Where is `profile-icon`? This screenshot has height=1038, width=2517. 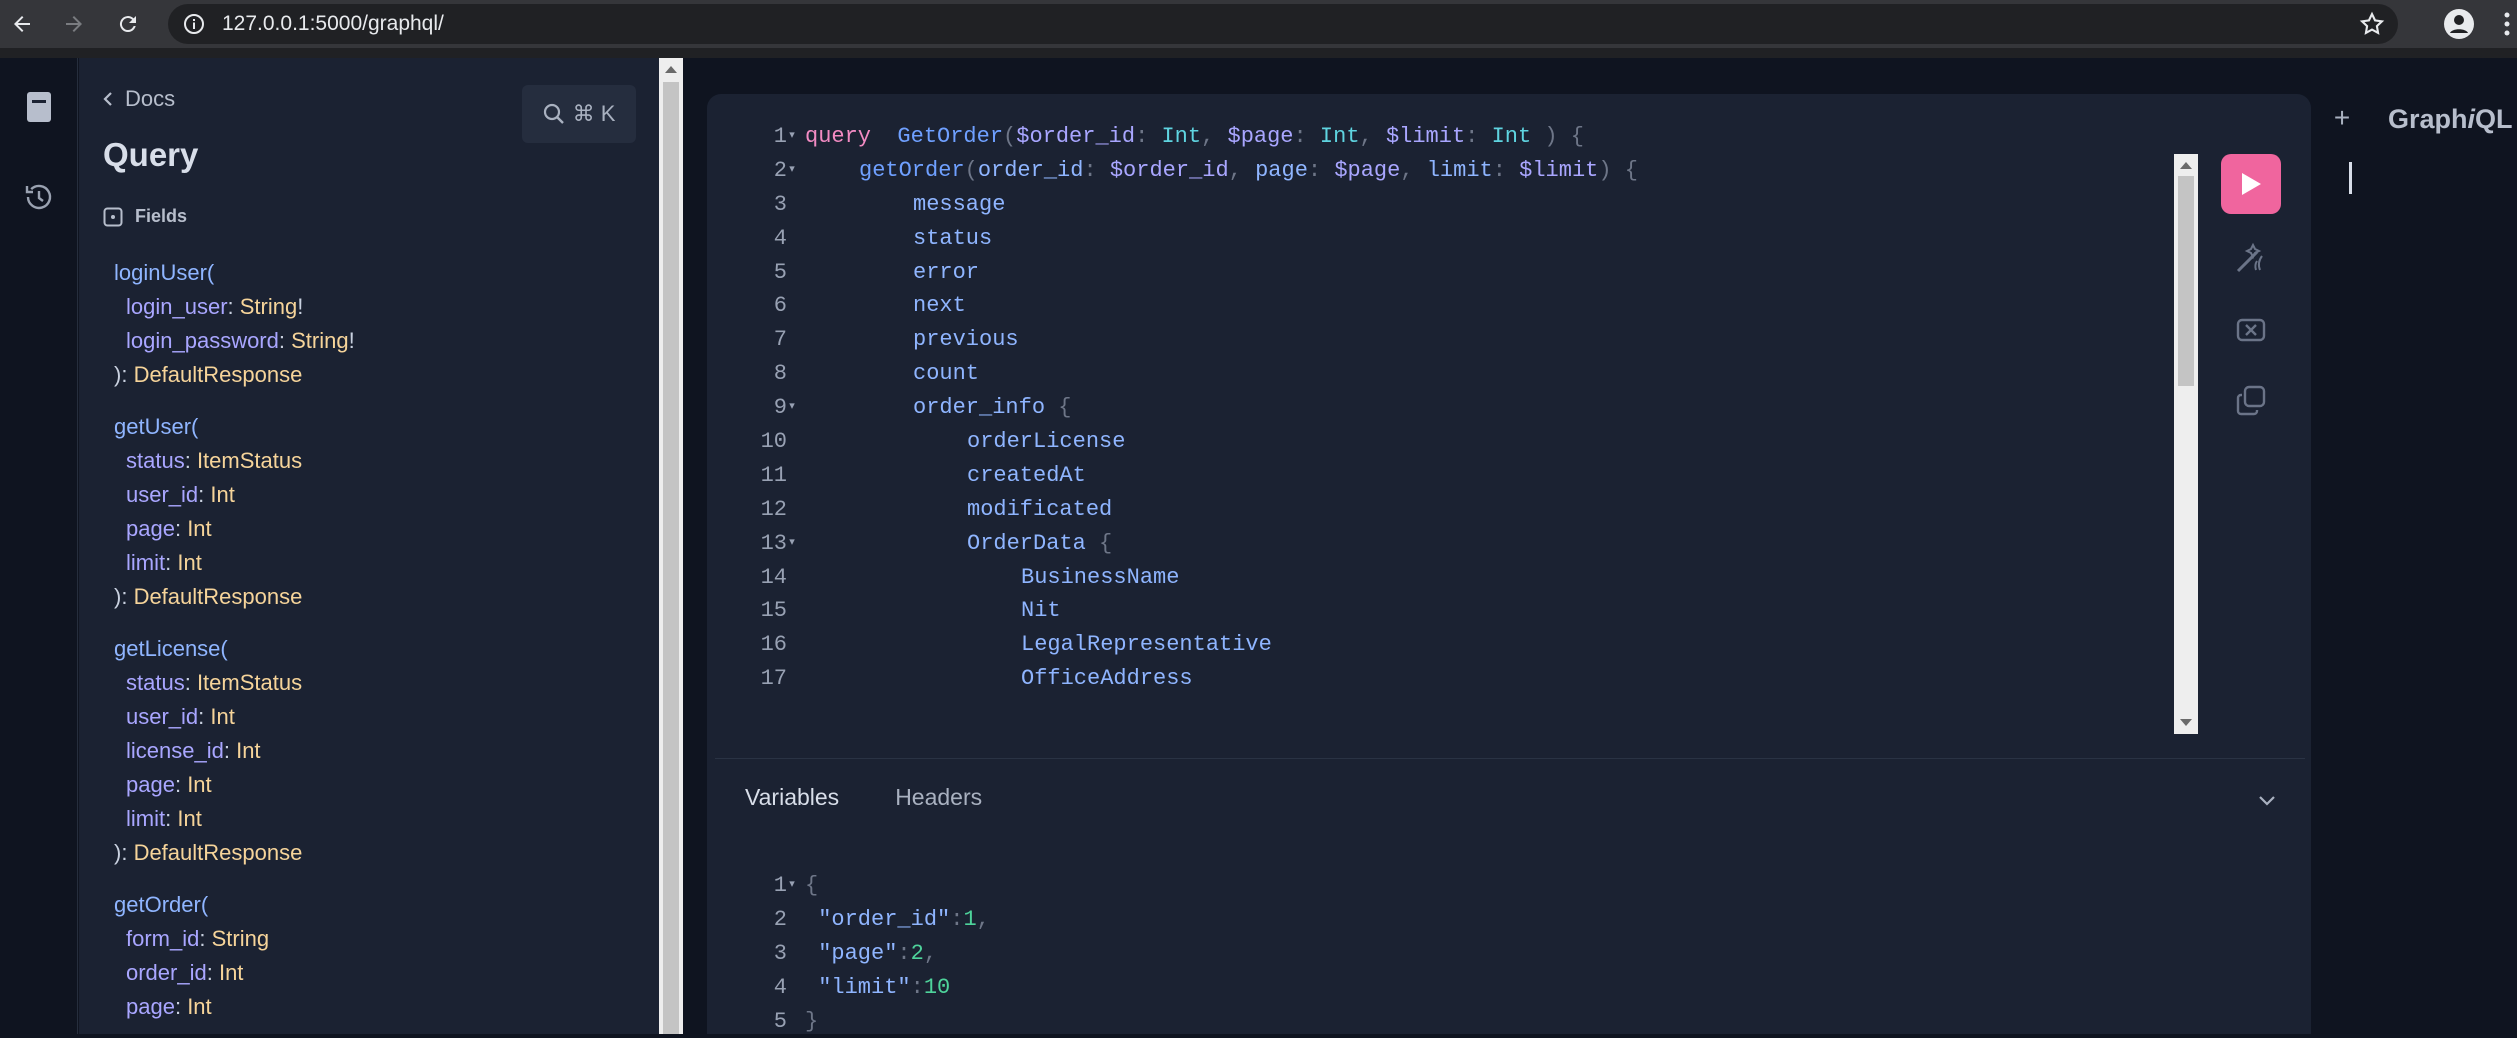 profile-icon is located at coordinates (2459, 24).